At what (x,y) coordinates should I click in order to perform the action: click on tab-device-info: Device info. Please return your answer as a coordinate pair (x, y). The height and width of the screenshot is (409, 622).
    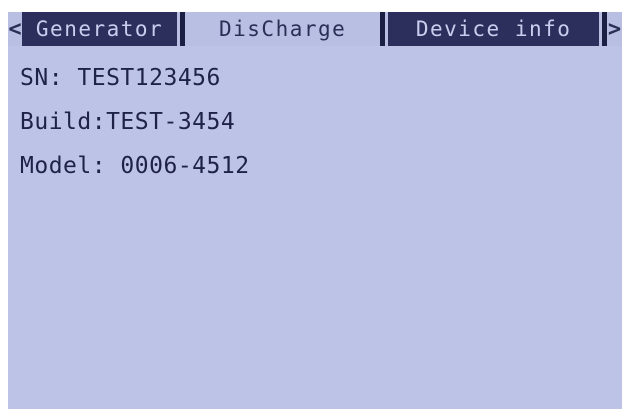
    Looking at the image, I should click on (494, 29).